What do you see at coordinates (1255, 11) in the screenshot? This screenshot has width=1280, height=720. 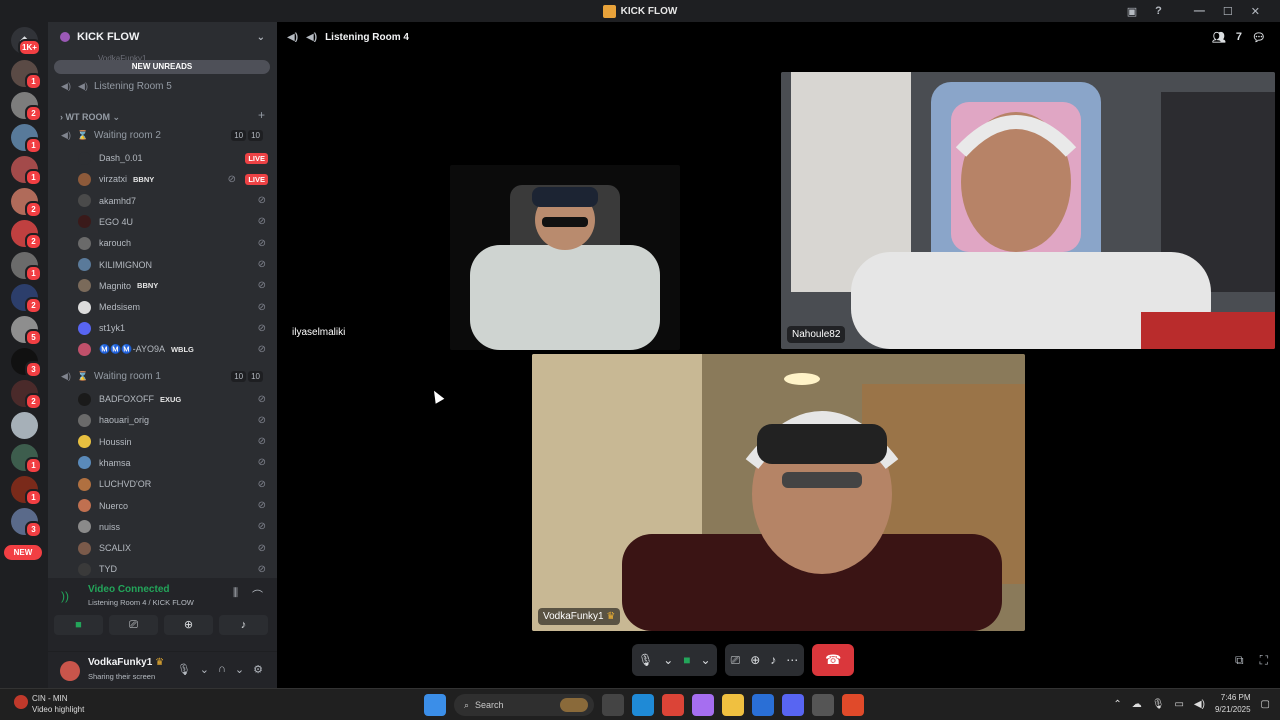 I see `close-icon: ✕` at bounding box center [1255, 11].